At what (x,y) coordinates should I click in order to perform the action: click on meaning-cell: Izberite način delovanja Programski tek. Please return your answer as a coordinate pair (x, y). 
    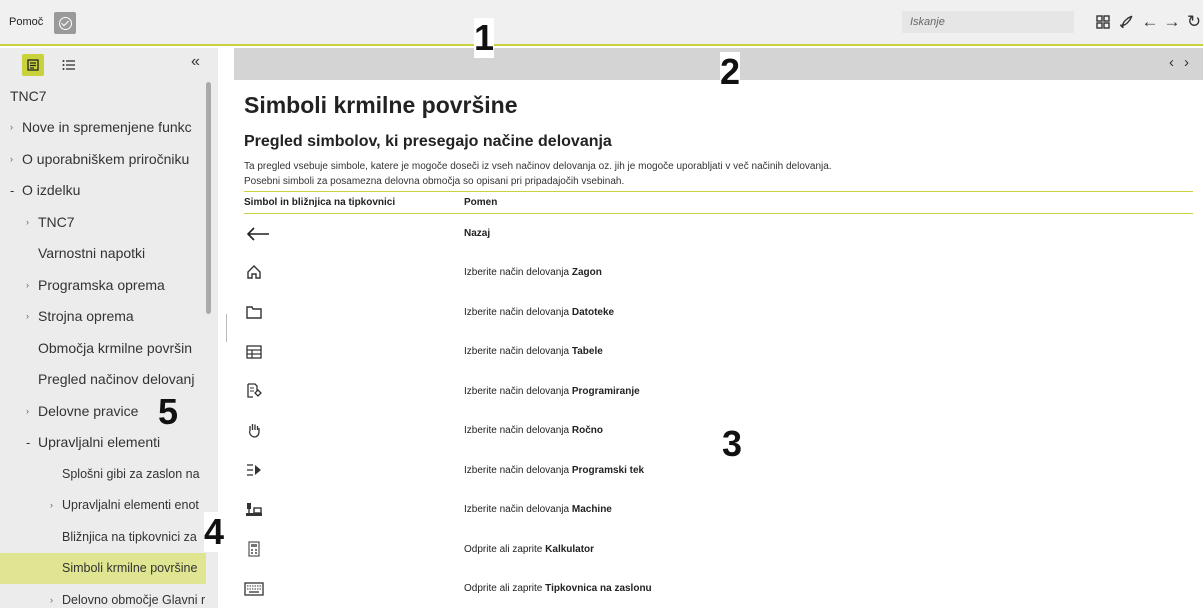
    Looking at the image, I should click on (828, 471).